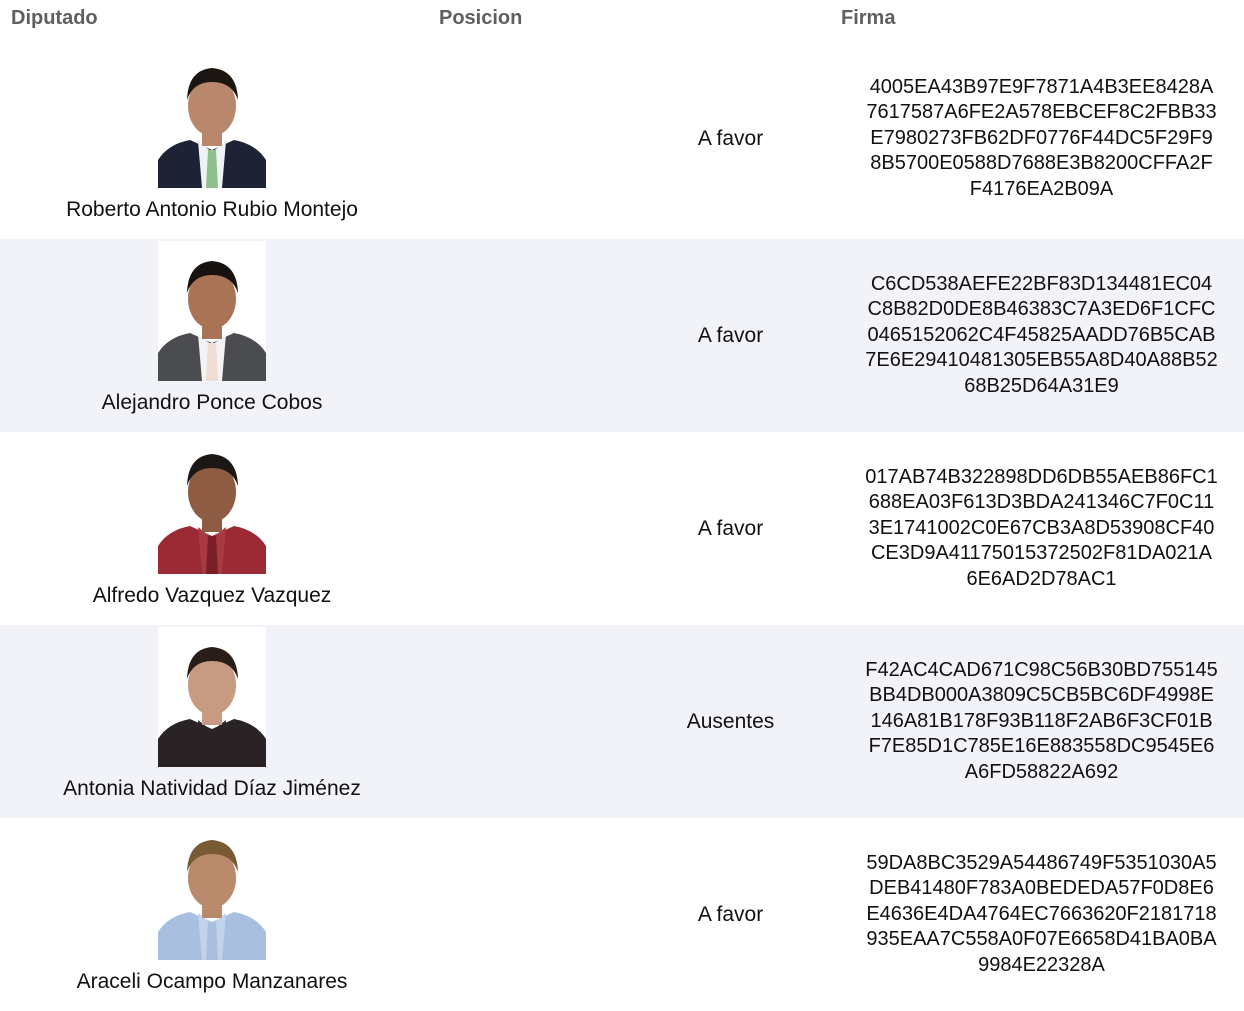  What do you see at coordinates (1041, 163) in the screenshot?
I see `signature-line: 8B5700E0588D7688E3B8200CFFA2F` at bounding box center [1041, 163].